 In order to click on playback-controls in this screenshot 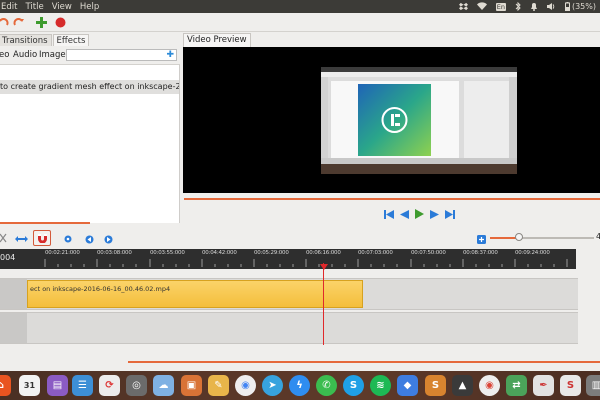, I will do `click(419, 214)`.